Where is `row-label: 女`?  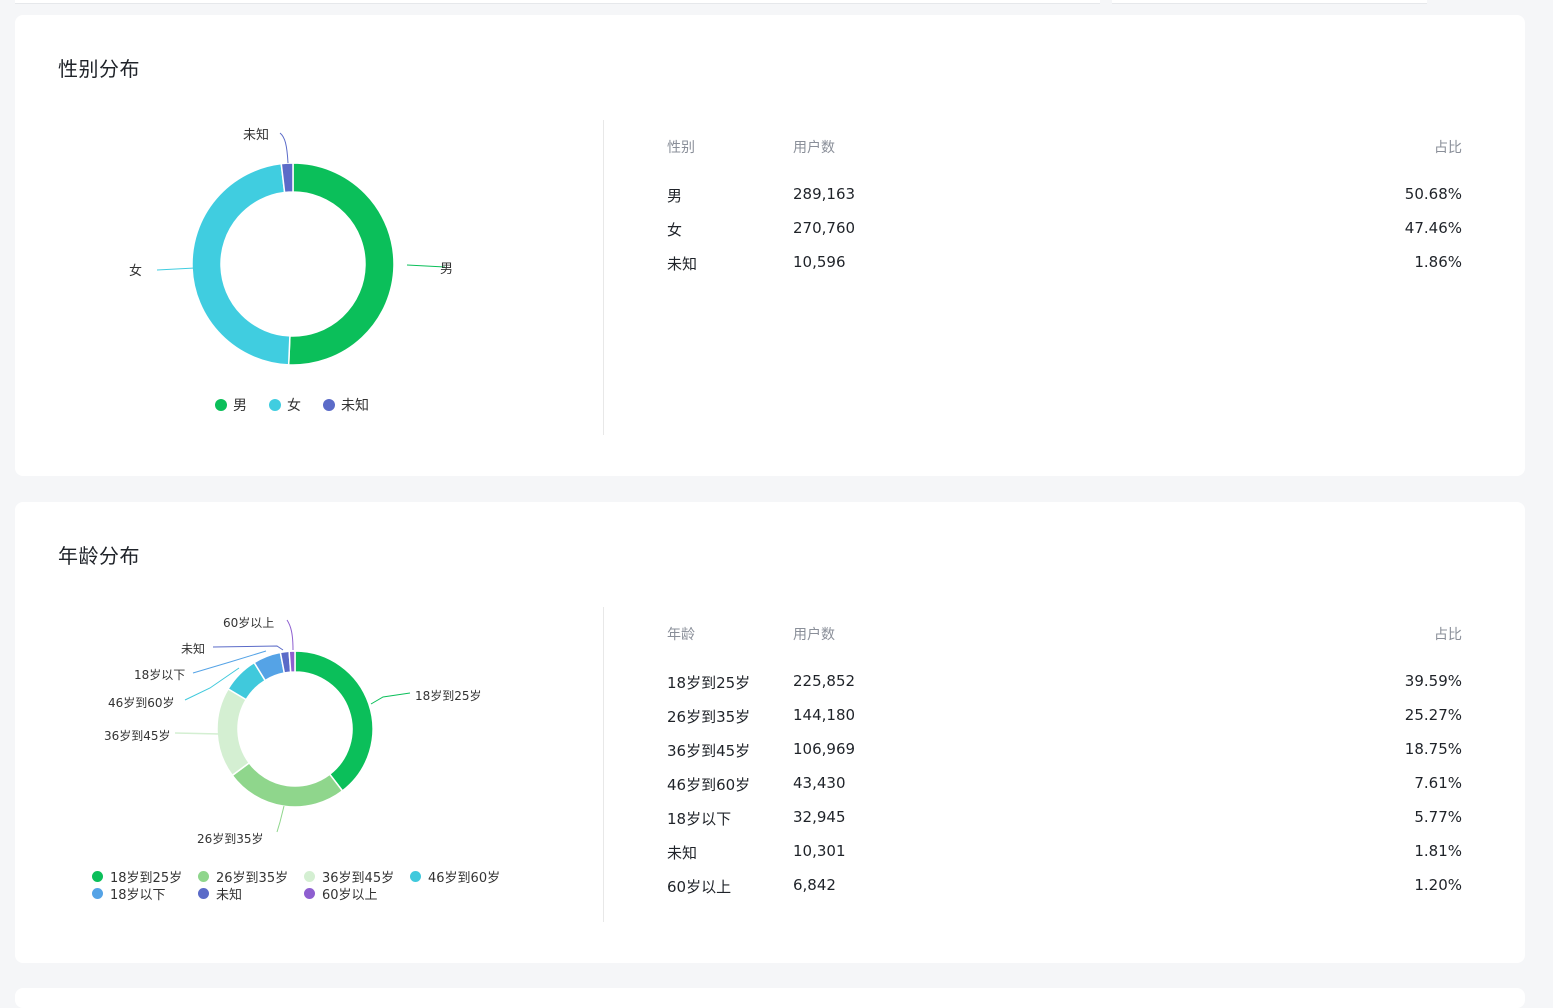 row-label: 女 is located at coordinates (675, 230).